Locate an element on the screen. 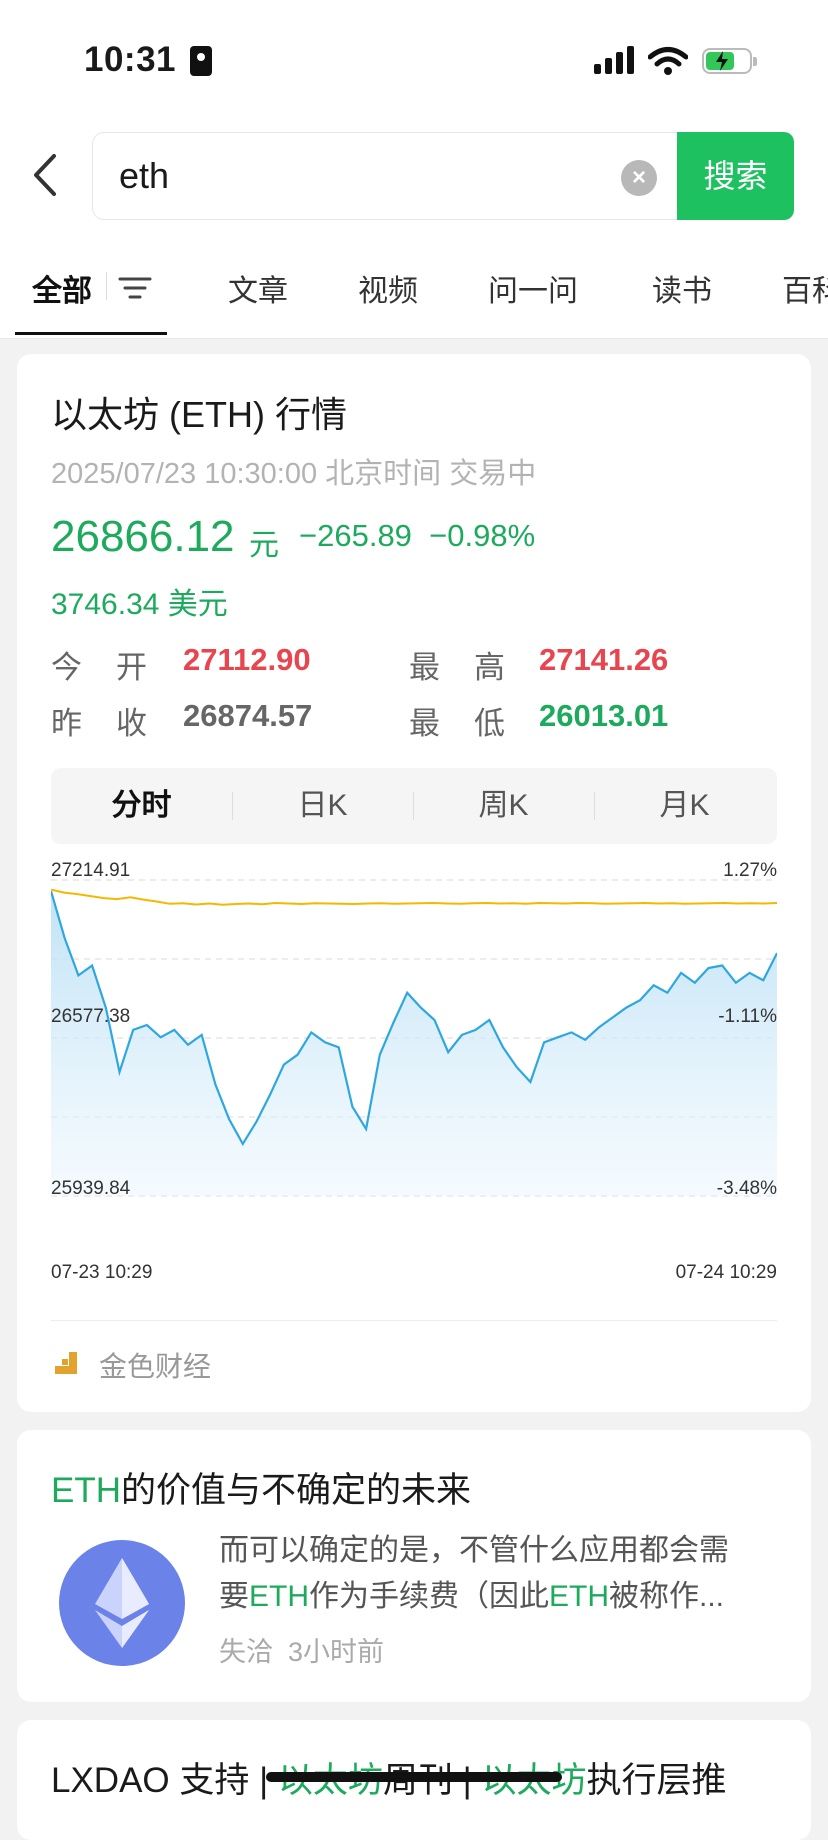 This screenshot has height=1840, width=828. wifi-icon is located at coordinates (668, 61).